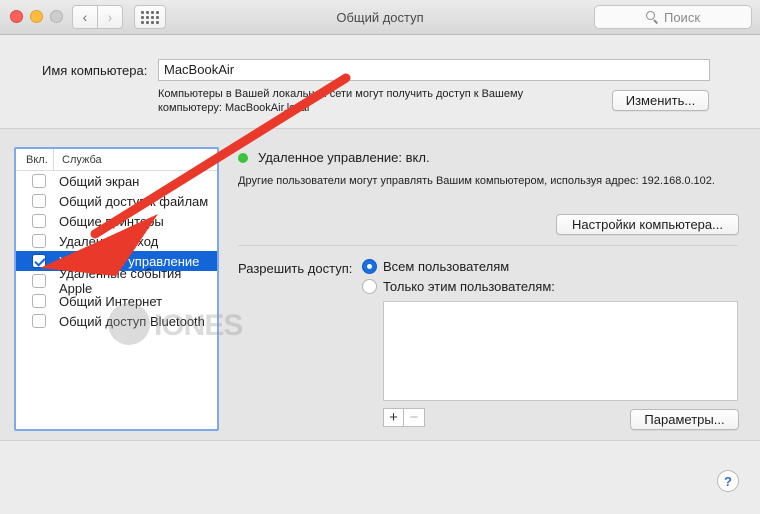 The image size is (760, 514). Describe the element at coordinates (344, 157) in the screenshot. I see `status-text: Удаленное управление: вкл.` at that location.